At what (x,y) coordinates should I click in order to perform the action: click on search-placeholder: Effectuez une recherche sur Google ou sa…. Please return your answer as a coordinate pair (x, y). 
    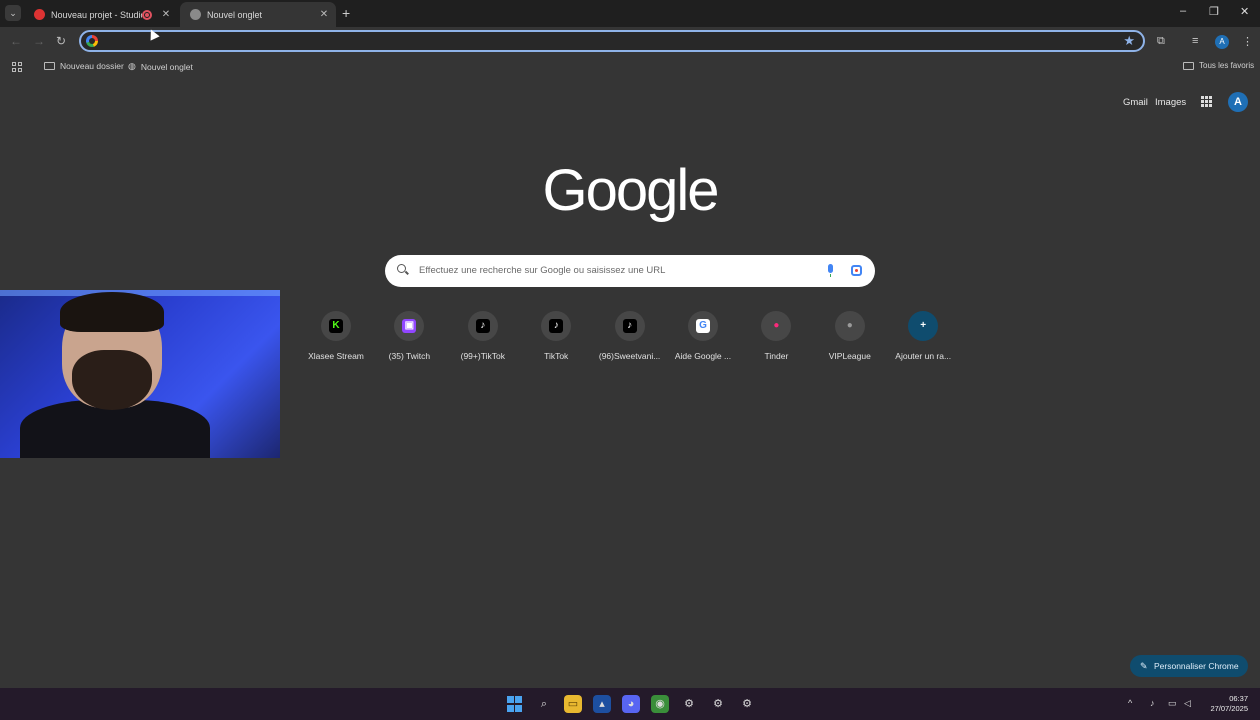
    Looking at the image, I should click on (542, 270).